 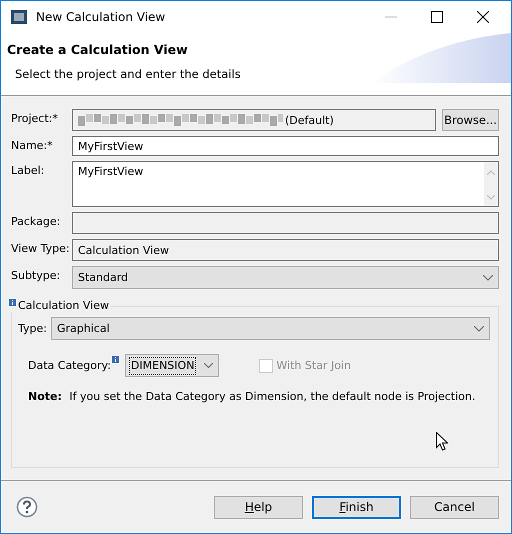 I want to click on field-label: Data Category:, so click(x=69, y=365).